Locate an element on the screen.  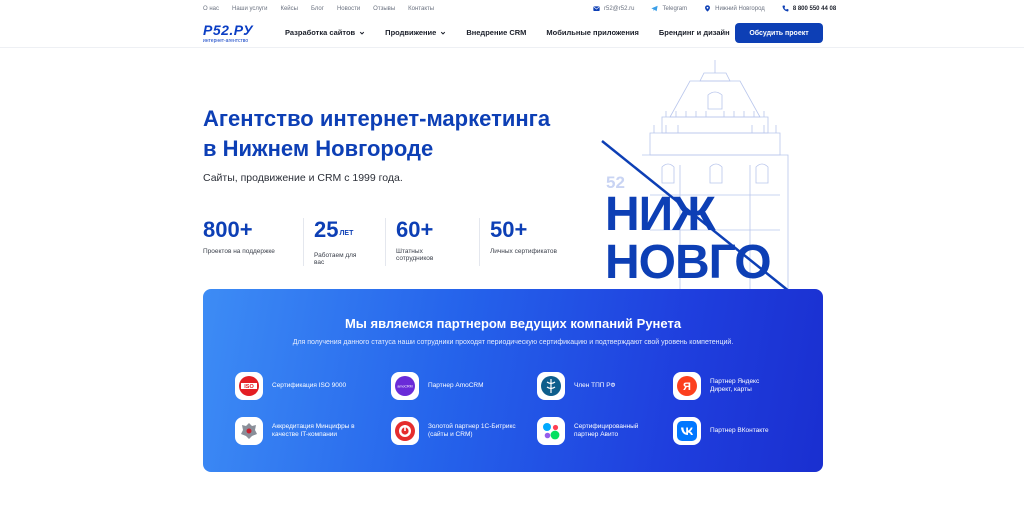
vk-icon is located at coordinates (687, 431).